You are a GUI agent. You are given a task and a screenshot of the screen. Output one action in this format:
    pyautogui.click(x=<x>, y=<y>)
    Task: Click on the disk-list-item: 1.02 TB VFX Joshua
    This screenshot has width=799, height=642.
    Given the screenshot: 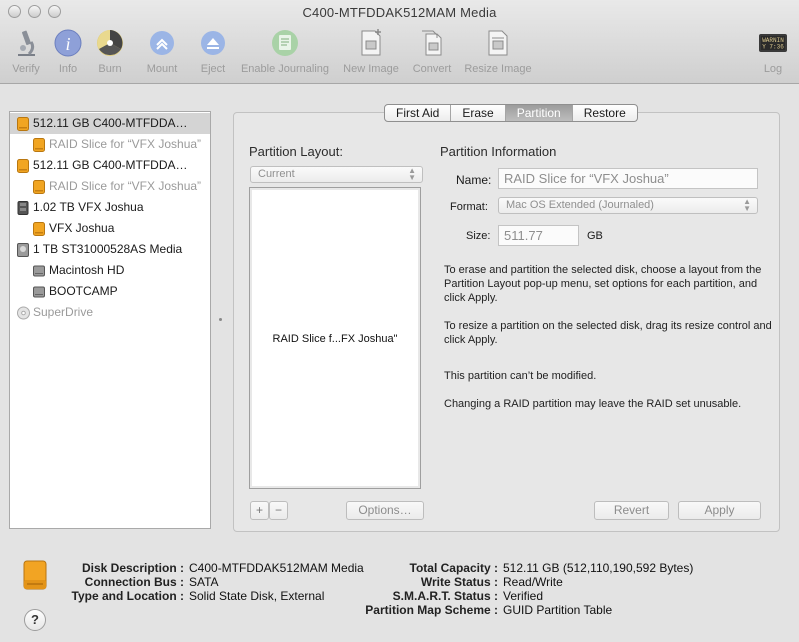 What is the action you would take?
    pyautogui.click(x=110, y=207)
    